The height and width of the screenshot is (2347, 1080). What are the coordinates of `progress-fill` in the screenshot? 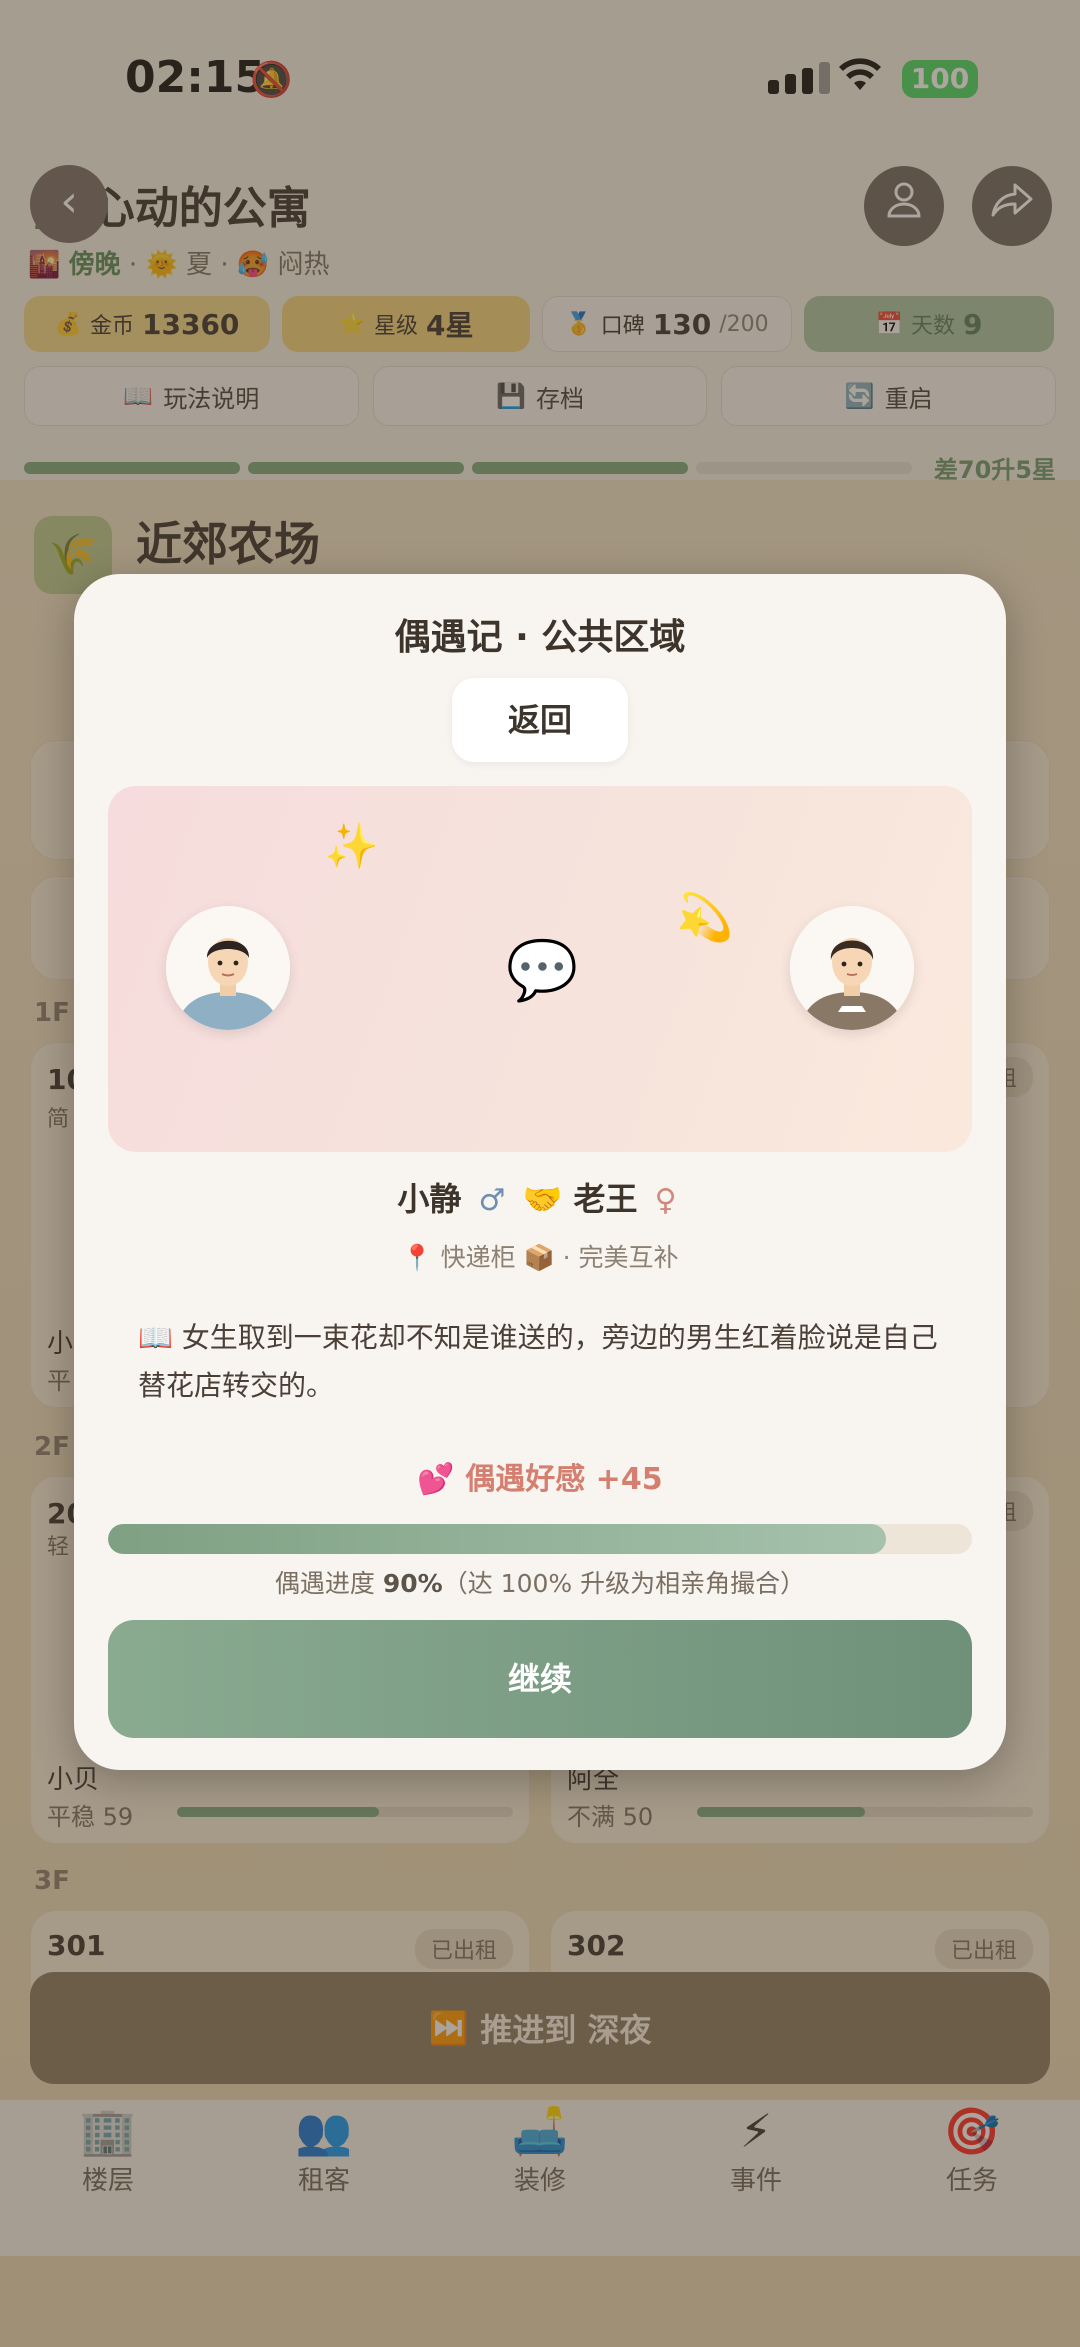 It's located at (497, 1539).